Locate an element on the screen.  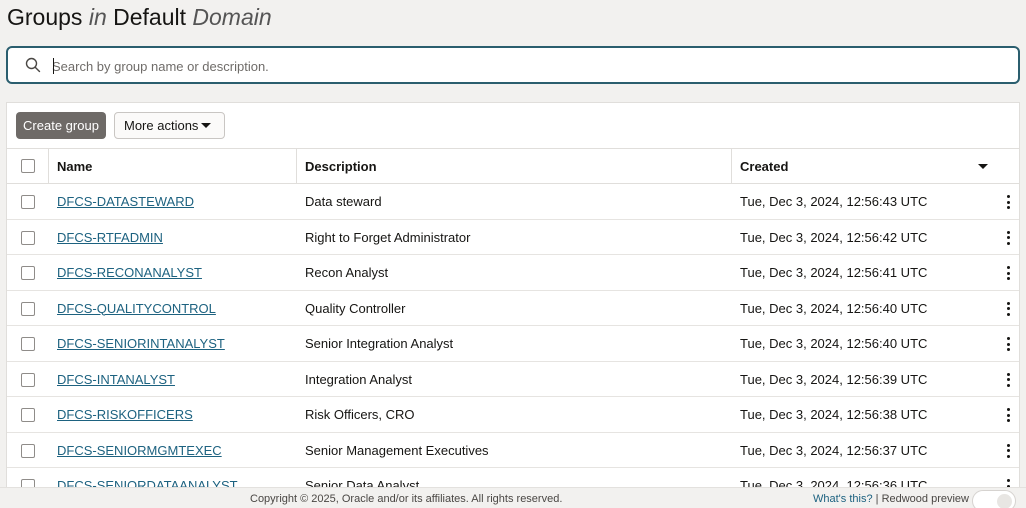
more-actions-button: More actions is located at coordinates (169, 125).